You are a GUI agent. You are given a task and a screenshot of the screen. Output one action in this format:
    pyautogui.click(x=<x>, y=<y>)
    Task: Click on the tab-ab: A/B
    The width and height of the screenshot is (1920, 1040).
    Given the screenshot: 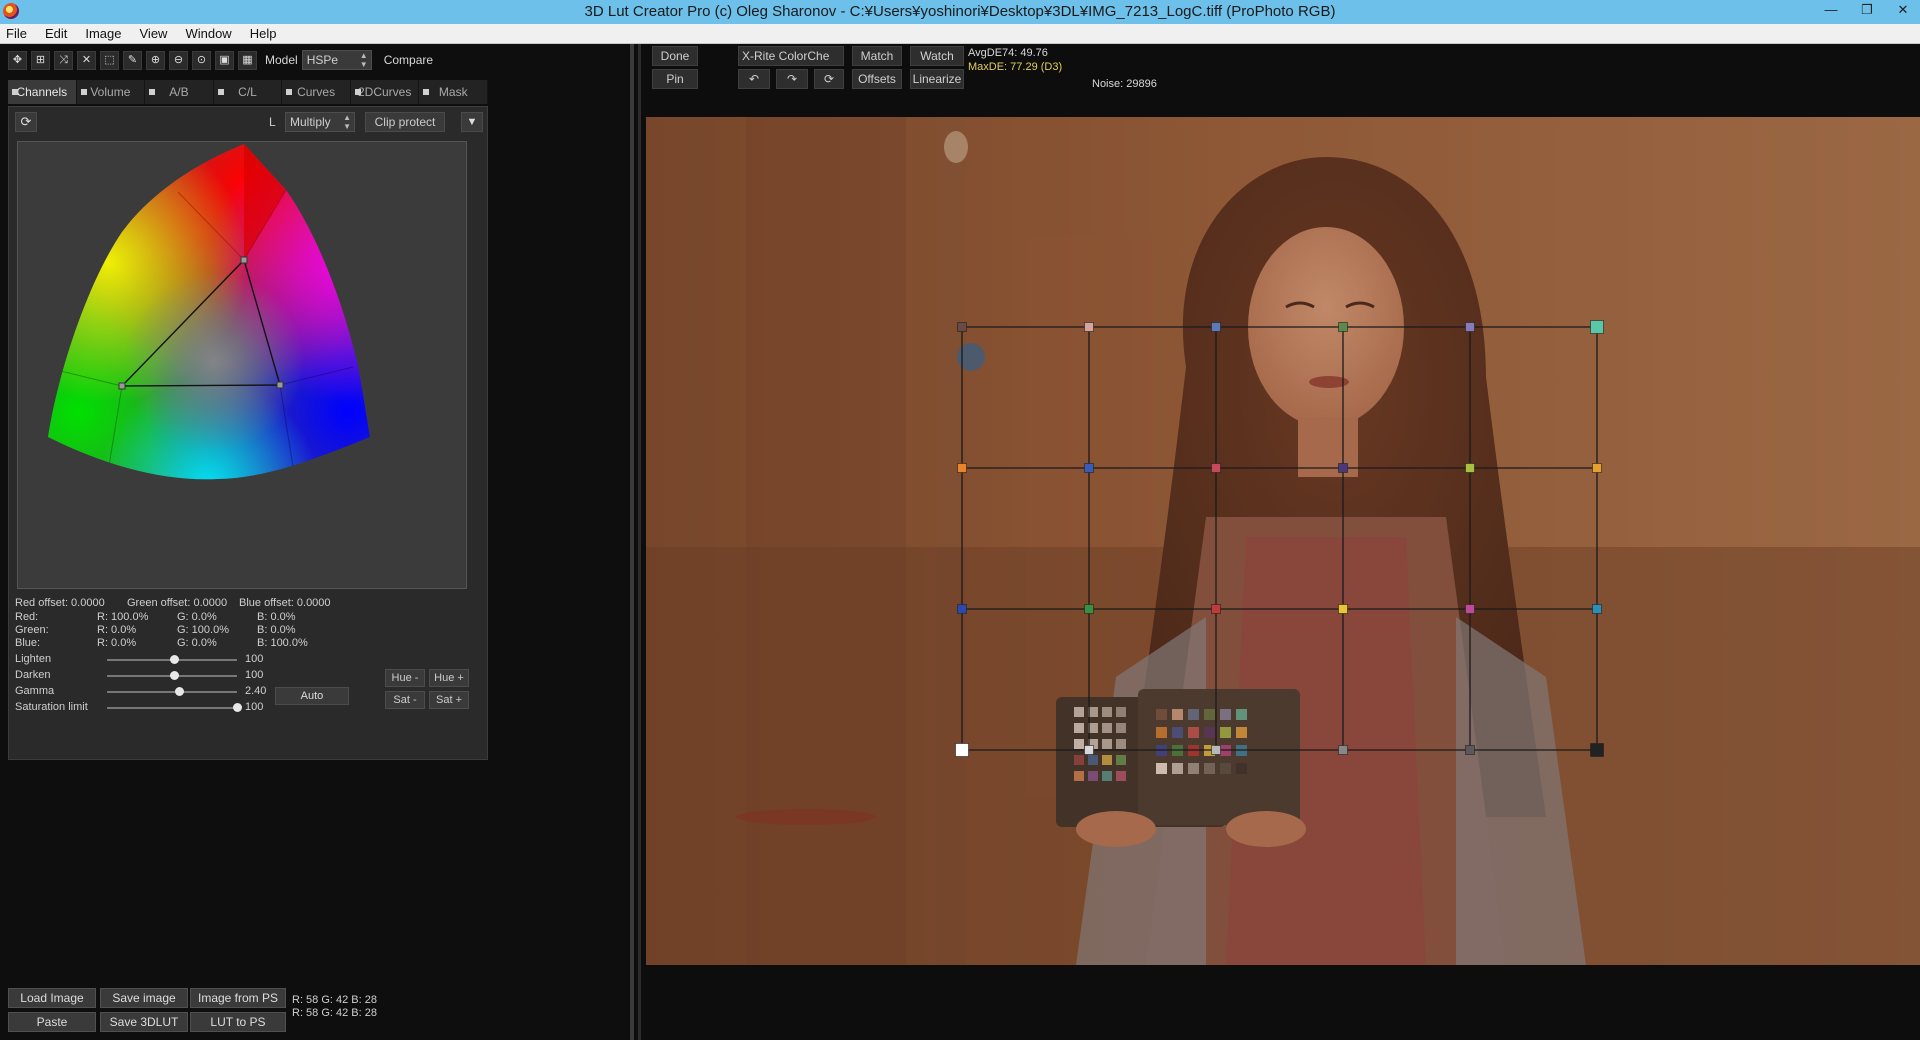 What is the action you would take?
    pyautogui.click(x=179, y=92)
    